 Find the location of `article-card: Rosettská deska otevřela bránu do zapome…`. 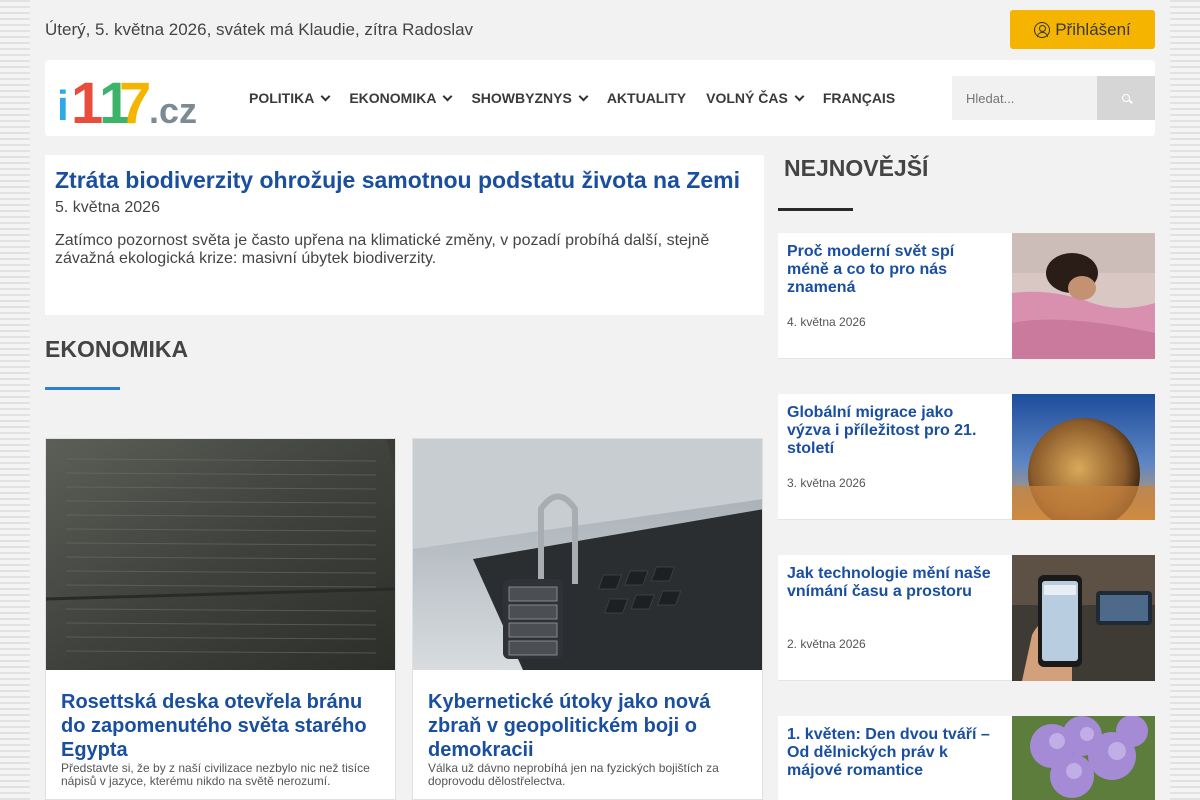

article-card: Rosettská deska otevřela bránu do zapome… is located at coordinates (220, 619).